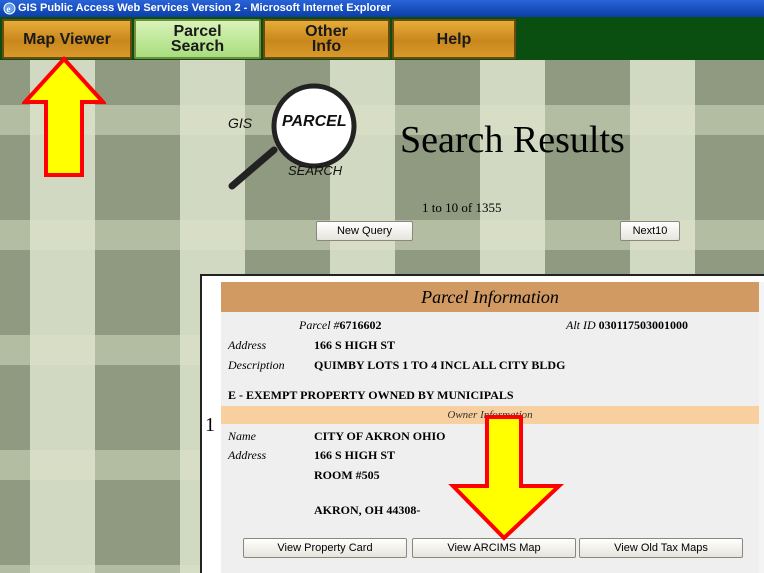  What do you see at coordinates (371, 395) in the screenshot?
I see `property-class: E - EXEMPT PROPERTY OWNED BY MUNICIPALS` at bounding box center [371, 395].